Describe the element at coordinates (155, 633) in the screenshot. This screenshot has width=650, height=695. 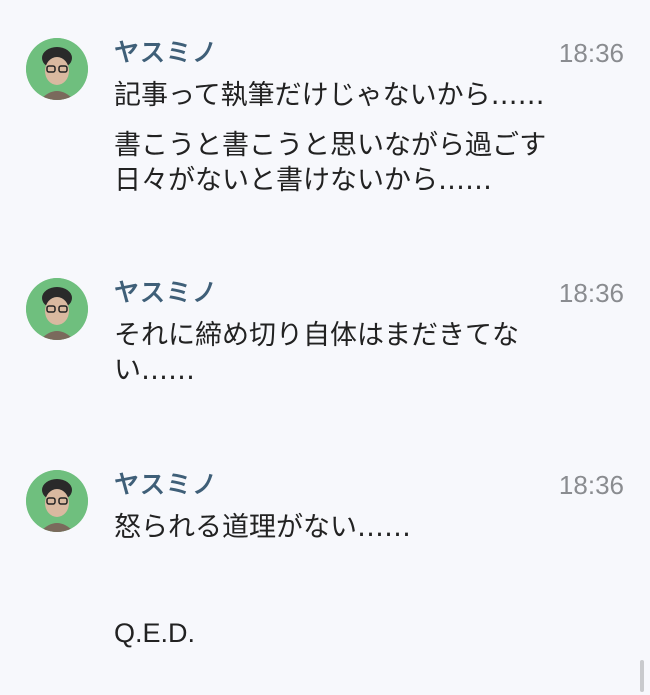
I see `trailing-message-text: Q.E.D.` at that location.